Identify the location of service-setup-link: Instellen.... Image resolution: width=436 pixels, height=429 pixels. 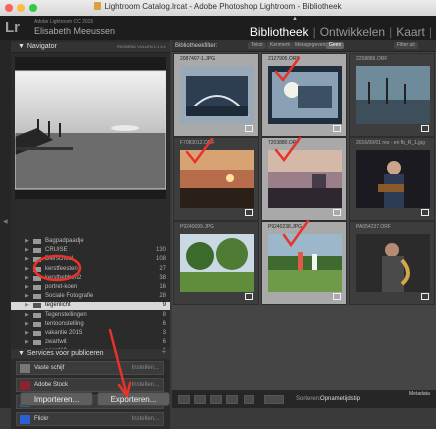
(145, 419).